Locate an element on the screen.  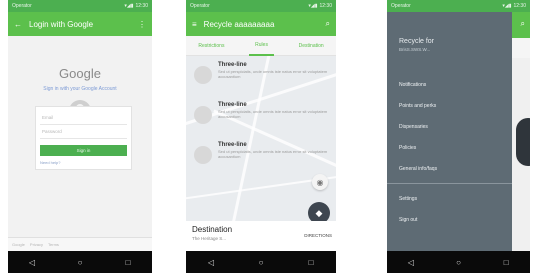
app-bar: ≡ Recycle aaaaaaaaa ⌕ is located at coordinates (261, 24).